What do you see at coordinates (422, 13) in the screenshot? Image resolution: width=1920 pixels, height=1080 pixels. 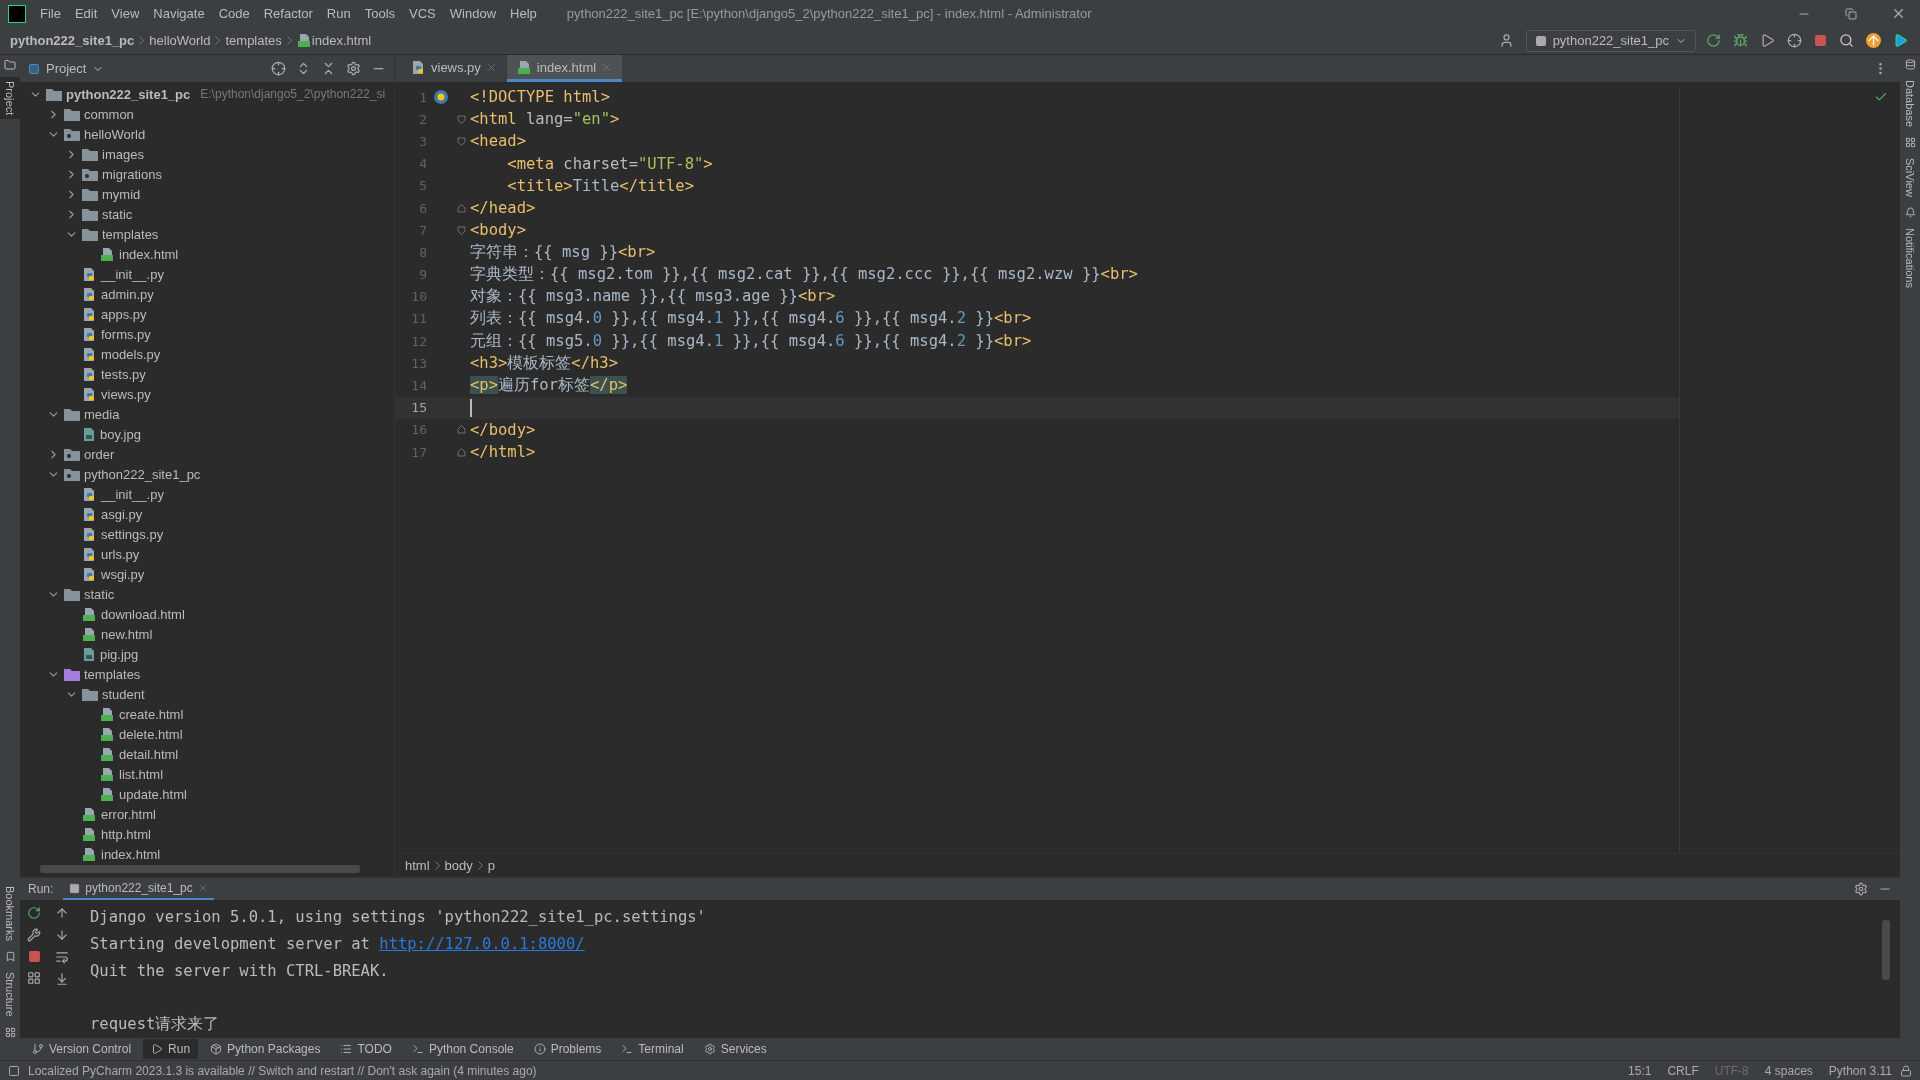 I see `menu-item: VCS` at bounding box center [422, 13].